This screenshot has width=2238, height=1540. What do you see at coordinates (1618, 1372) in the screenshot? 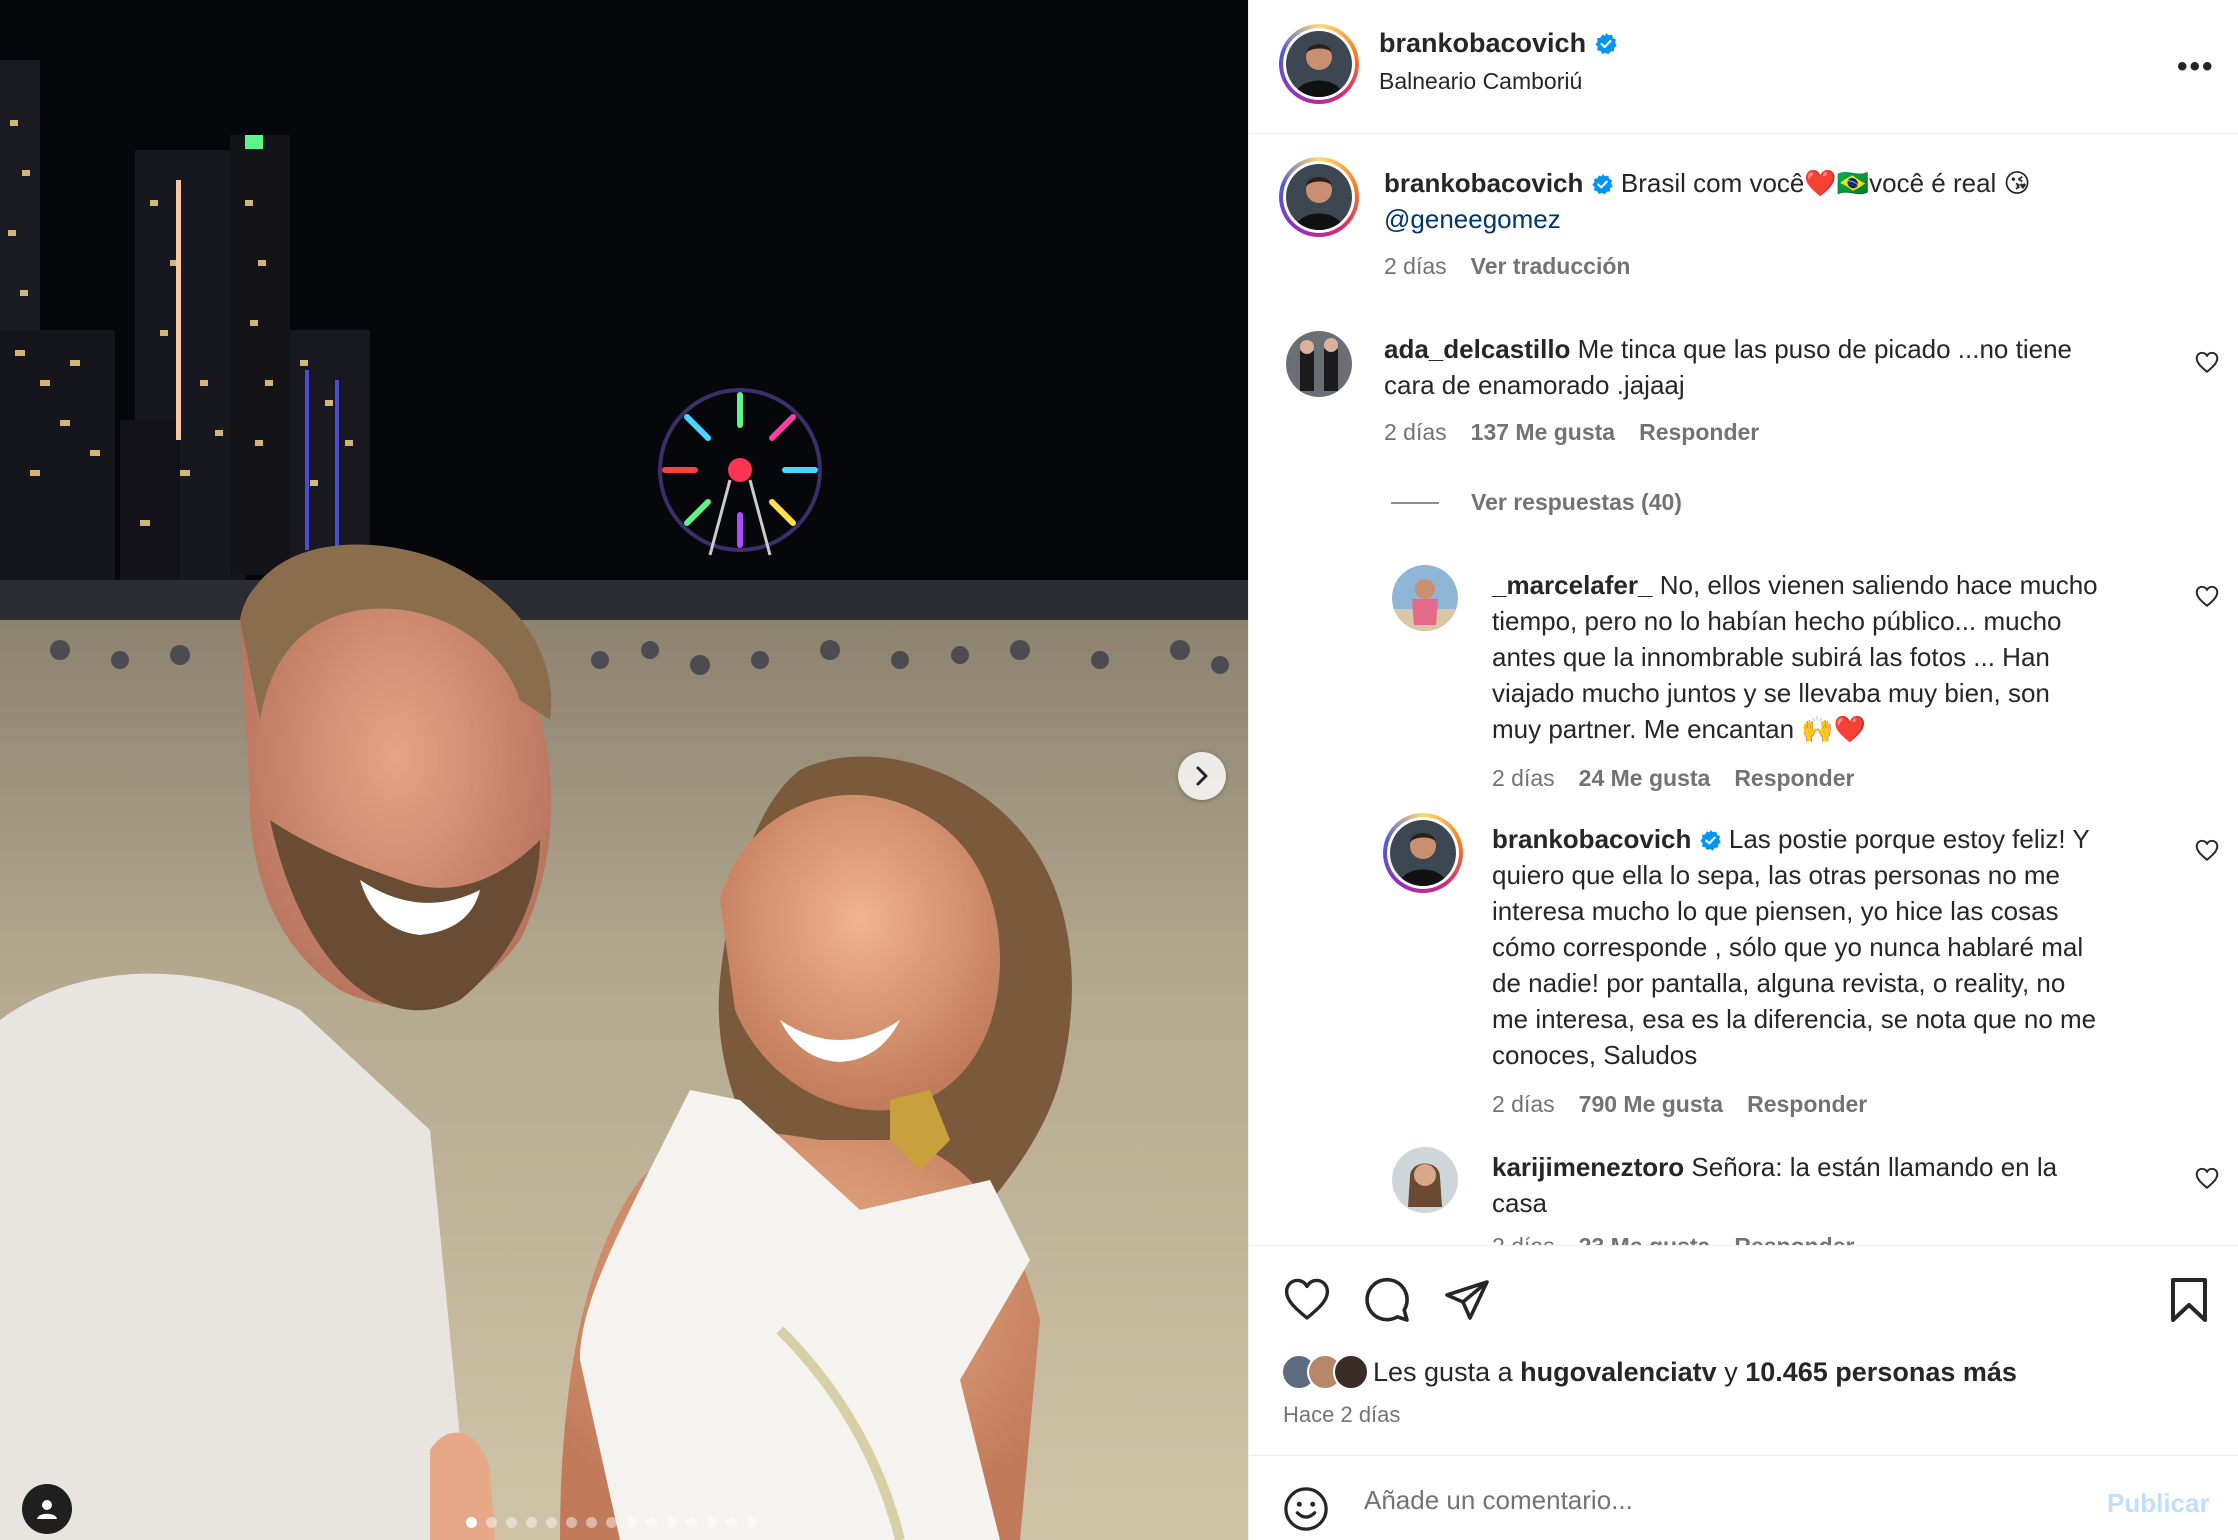
I see `likes-user: hugovalenciatv` at bounding box center [1618, 1372].